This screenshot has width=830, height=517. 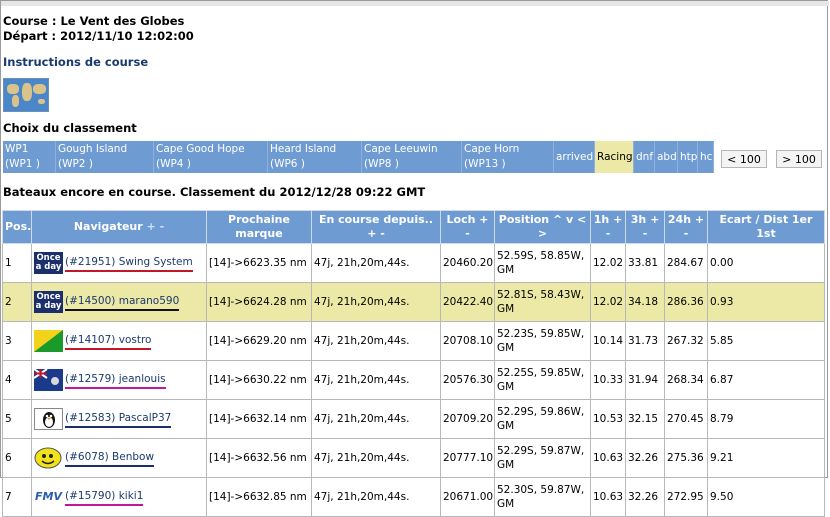 I want to click on cell-ecart: 0.93, so click(x=766, y=302).